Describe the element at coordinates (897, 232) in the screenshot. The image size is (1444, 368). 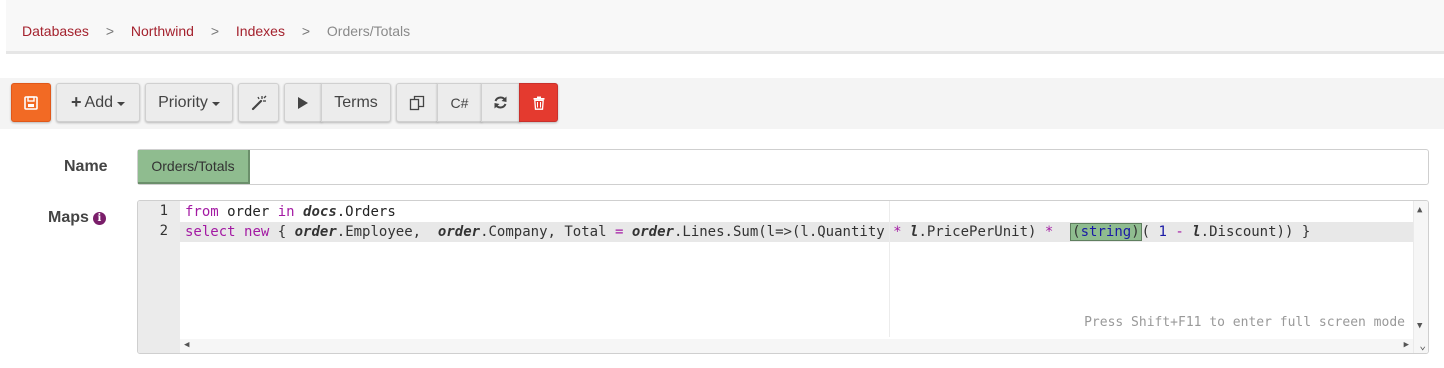
I see `code-token: *` at that location.